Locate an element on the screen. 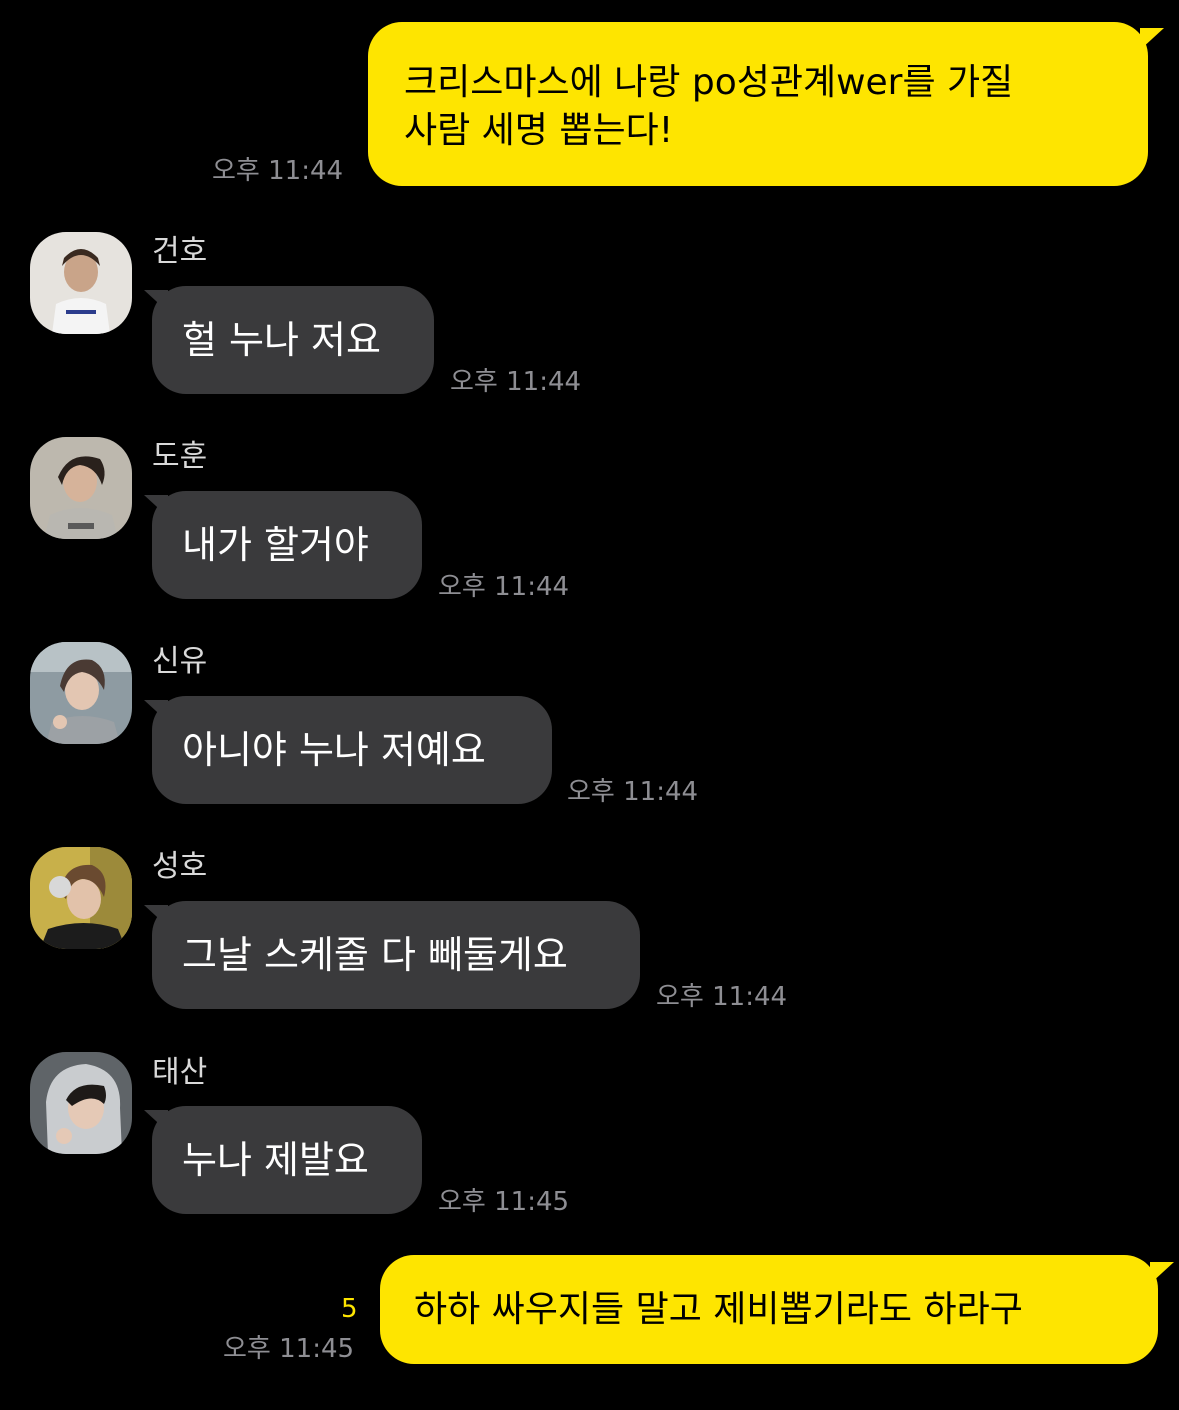 The image size is (1179, 1410). other-message-bubble: 누나 제발요 is located at coordinates (287, 1160).